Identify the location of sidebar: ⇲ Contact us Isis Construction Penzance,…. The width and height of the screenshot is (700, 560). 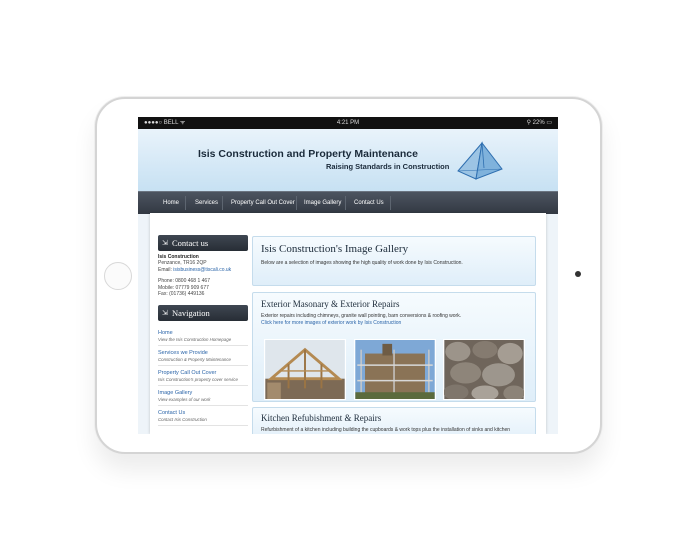
(203, 331).